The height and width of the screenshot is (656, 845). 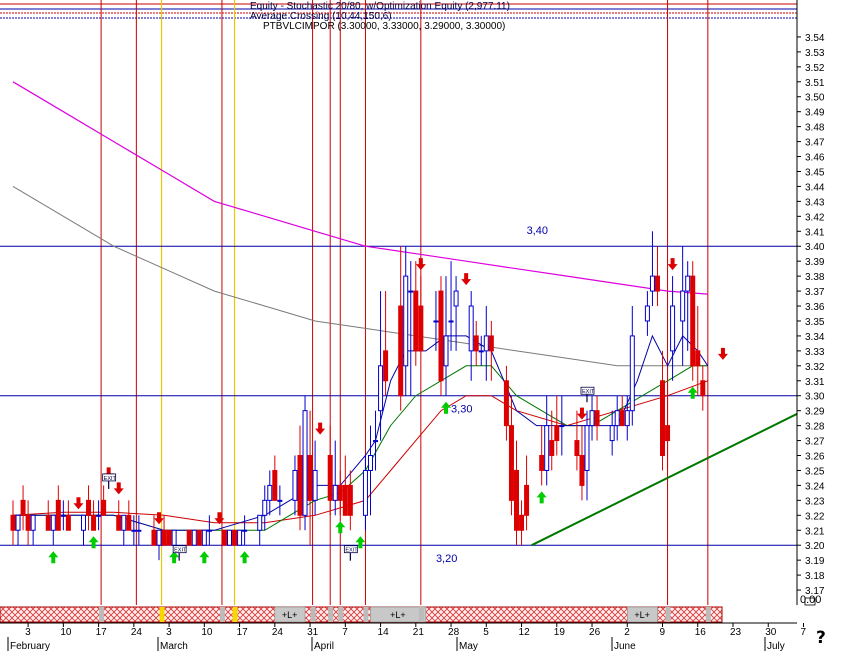 I want to click on time-tick-label: 30, so click(x=771, y=632).